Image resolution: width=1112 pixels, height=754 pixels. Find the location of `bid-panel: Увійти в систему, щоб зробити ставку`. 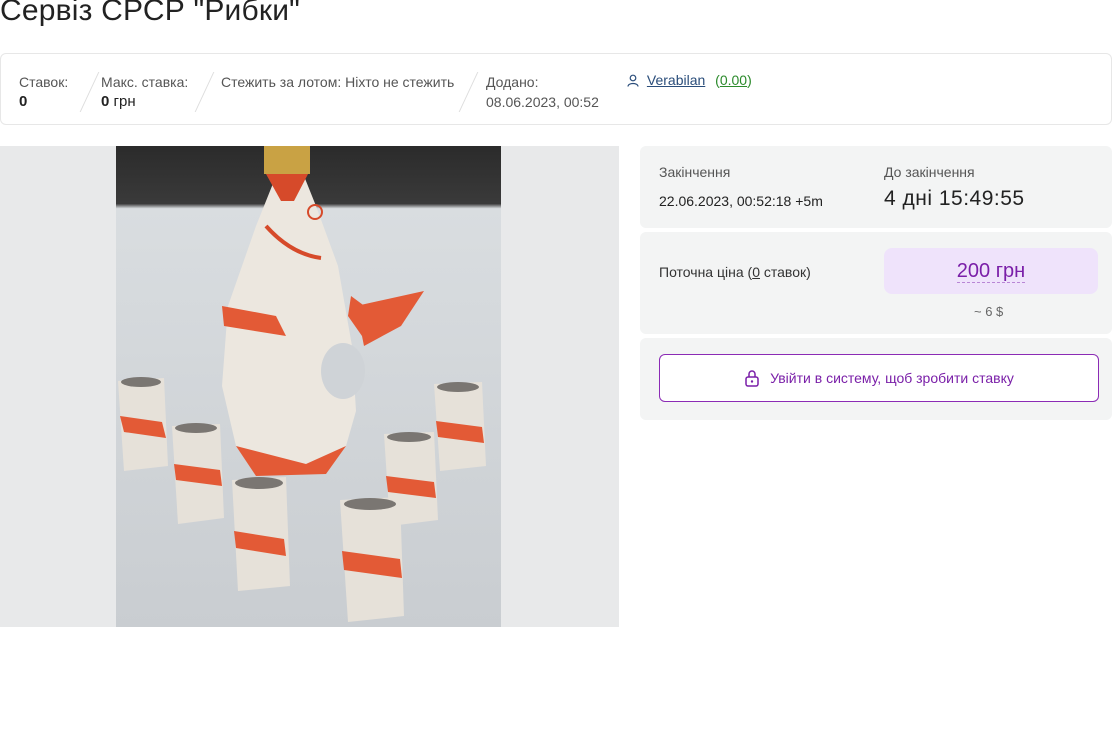

bid-panel: Увійти в систему, щоб зробити ставку is located at coordinates (876, 379).